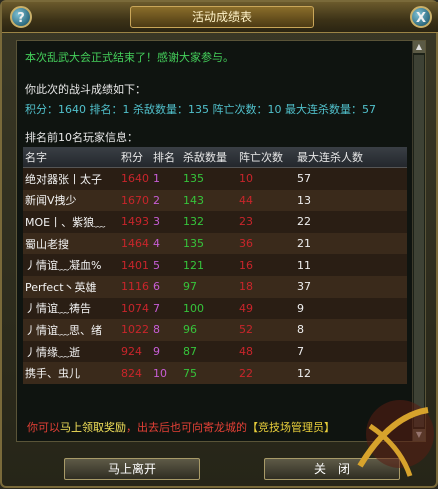 This screenshot has width=438, height=489. Describe the element at coordinates (135, 244) in the screenshot. I see `player-score: 1464` at that location.